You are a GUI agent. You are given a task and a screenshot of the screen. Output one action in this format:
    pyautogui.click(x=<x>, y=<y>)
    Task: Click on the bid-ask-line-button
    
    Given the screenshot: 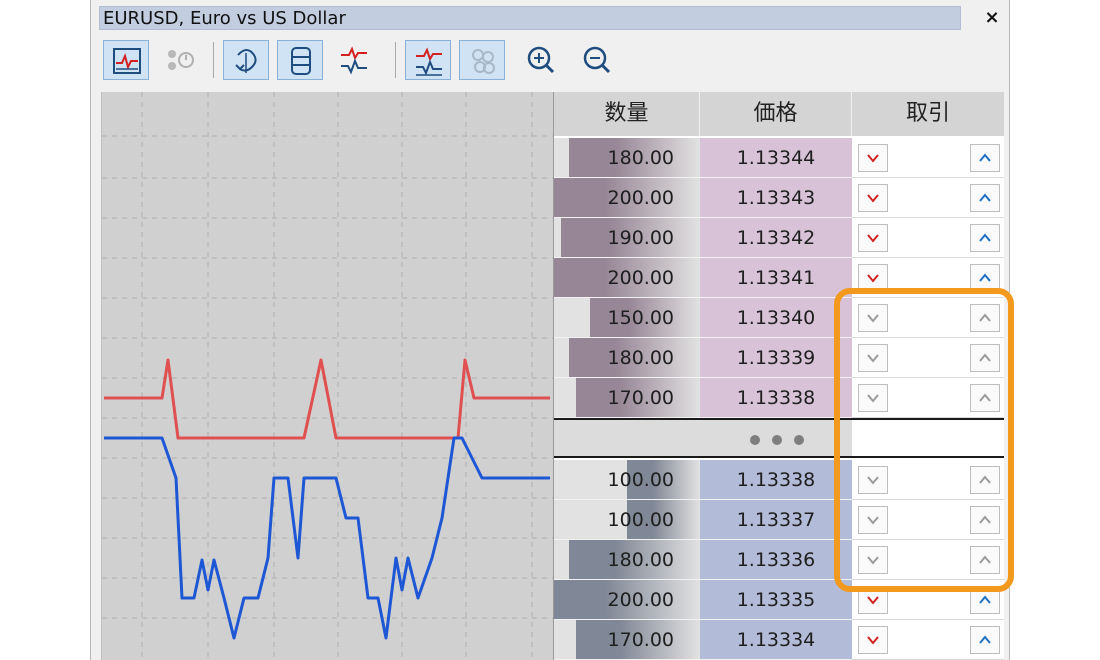 What is the action you would take?
    pyautogui.click(x=428, y=60)
    